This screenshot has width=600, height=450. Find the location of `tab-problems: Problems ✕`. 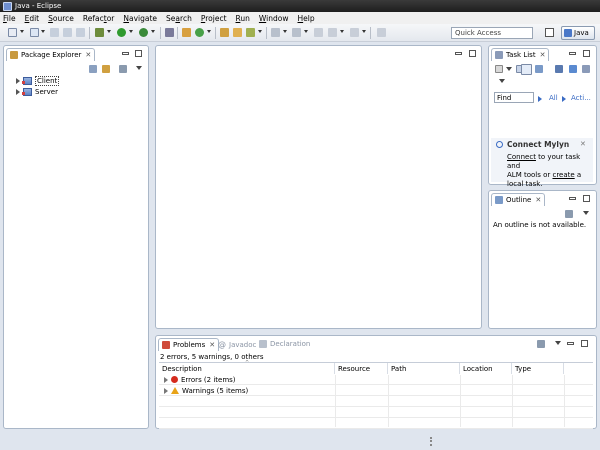

tab-problems: Problems ✕ is located at coordinates (189, 344).